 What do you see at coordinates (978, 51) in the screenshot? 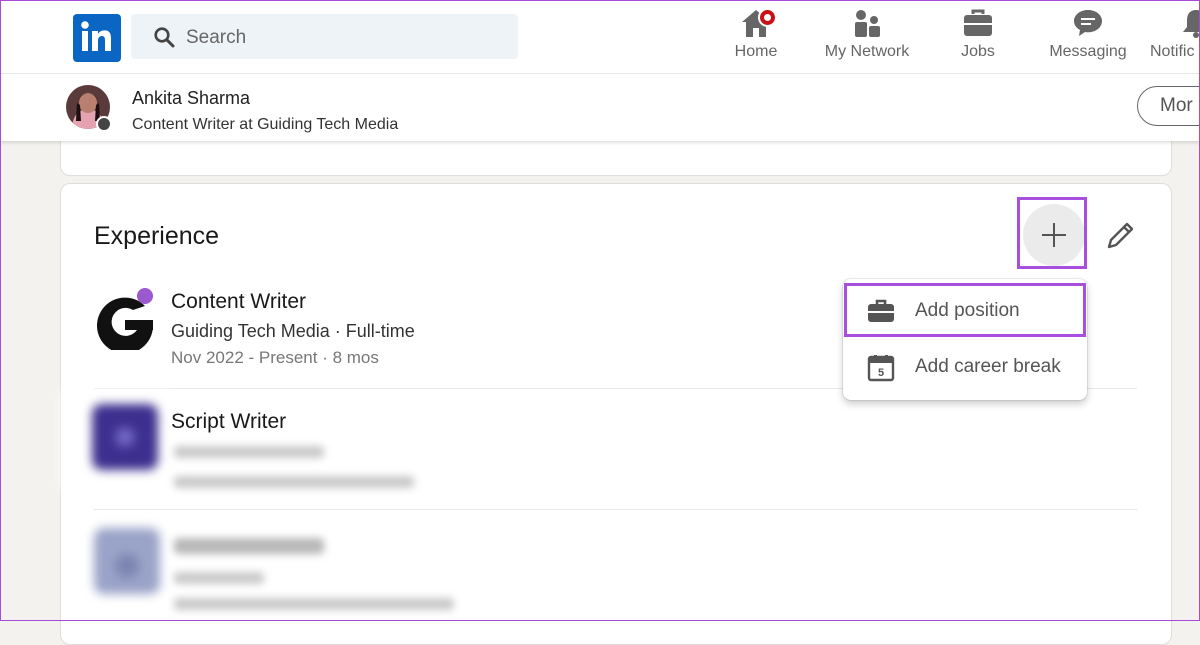
I see `nav-jobs-label: Jobs` at bounding box center [978, 51].